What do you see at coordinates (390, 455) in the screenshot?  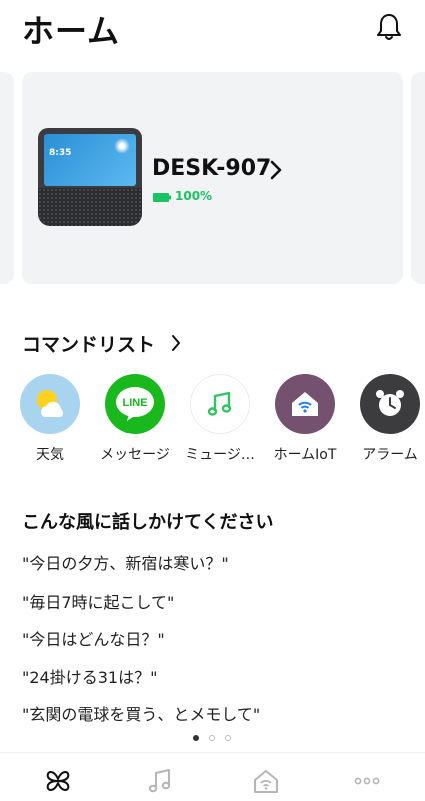 I see `command-label: アラーム` at bounding box center [390, 455].